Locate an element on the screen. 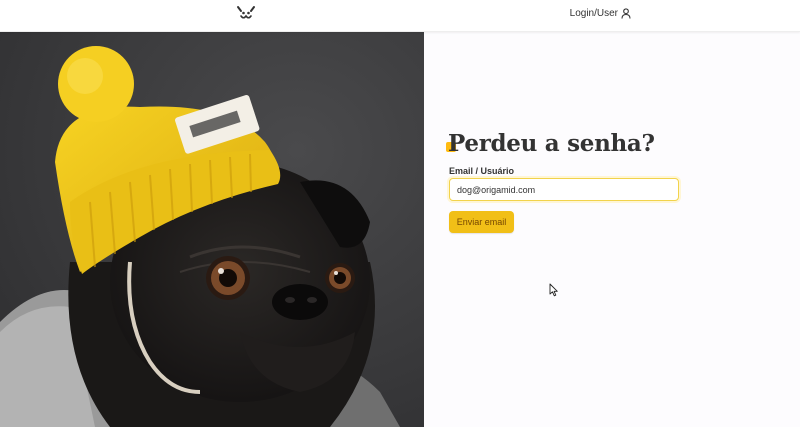  email-input is located at coordinates (564, 189).